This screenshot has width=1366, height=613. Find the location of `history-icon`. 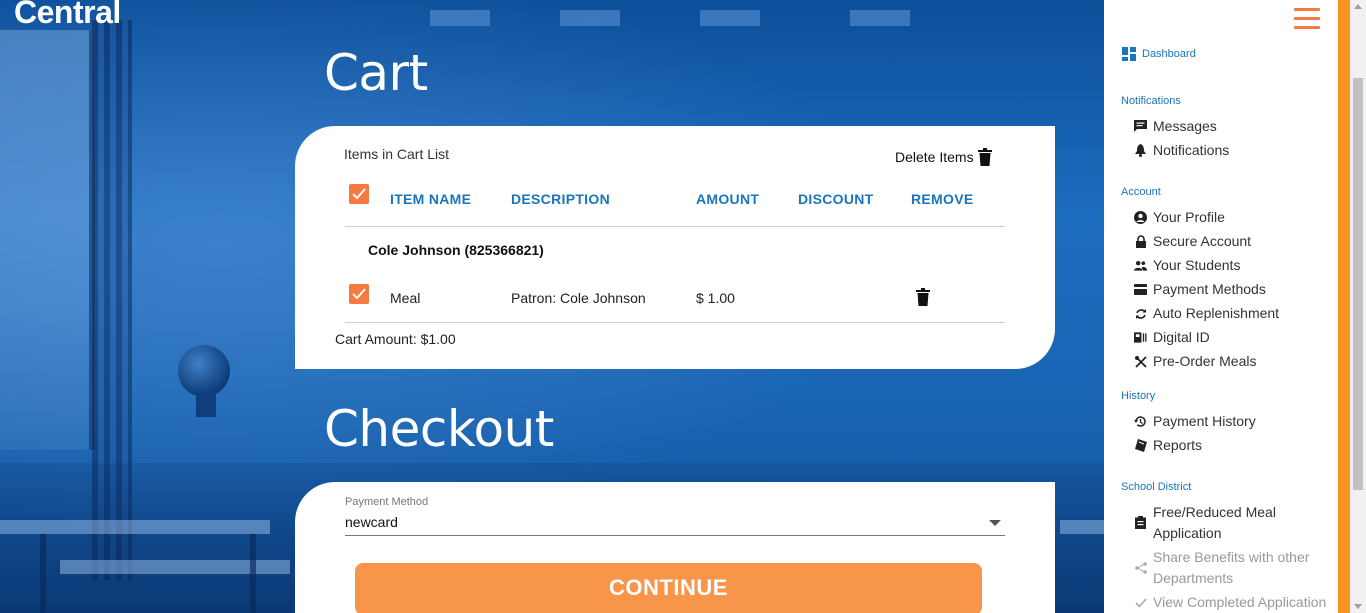

history-icon is located at coordinates (1140, 421).